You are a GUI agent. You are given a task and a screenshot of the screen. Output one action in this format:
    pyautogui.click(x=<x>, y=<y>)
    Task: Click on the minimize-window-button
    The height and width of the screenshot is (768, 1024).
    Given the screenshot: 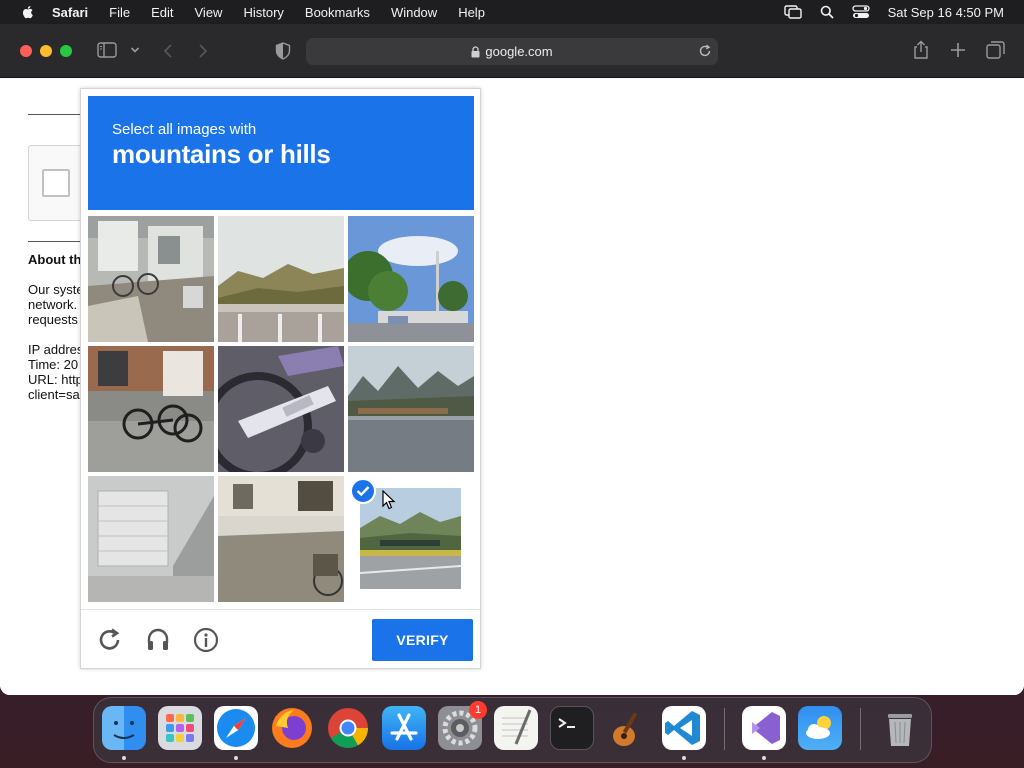 What is the action you would take?
    pyautogui.click(x=46, y=51)
    